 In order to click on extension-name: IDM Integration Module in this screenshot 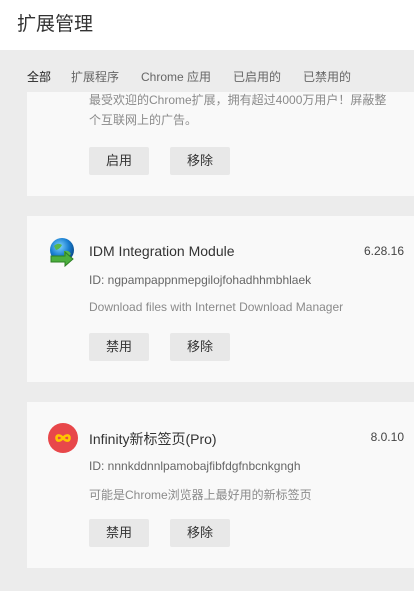, I will do `click(162, 251)`.